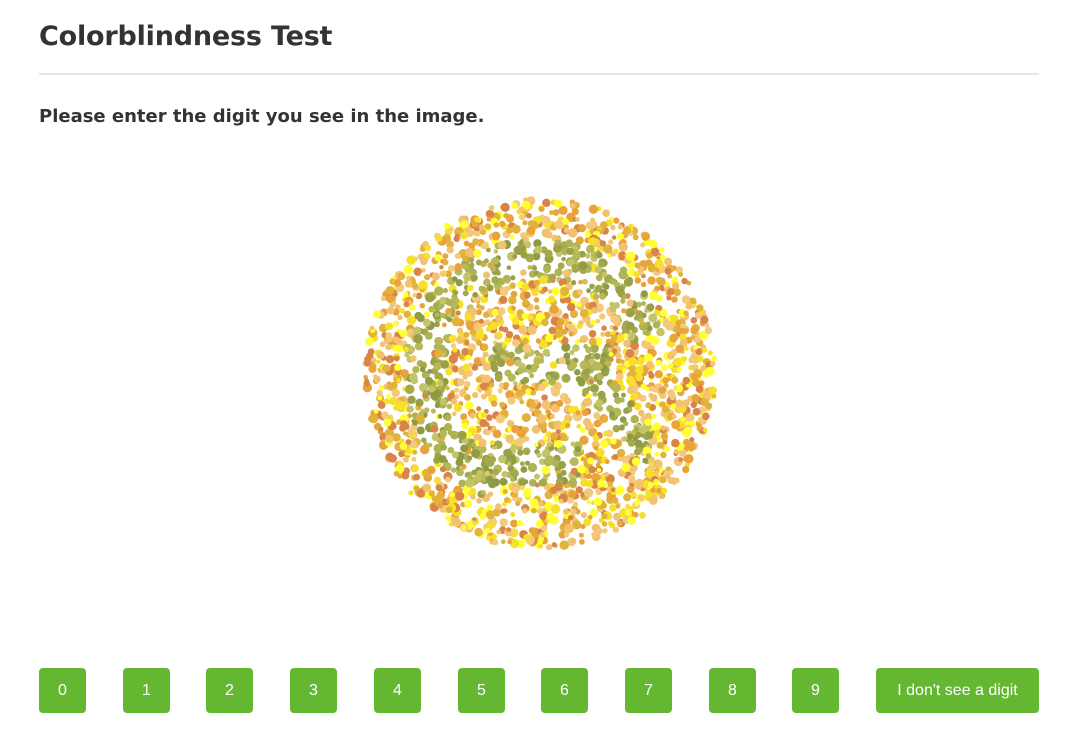 This screenshot has height=745, width=1082. I want to click on digit-button-3: 3, so click(313, 690).